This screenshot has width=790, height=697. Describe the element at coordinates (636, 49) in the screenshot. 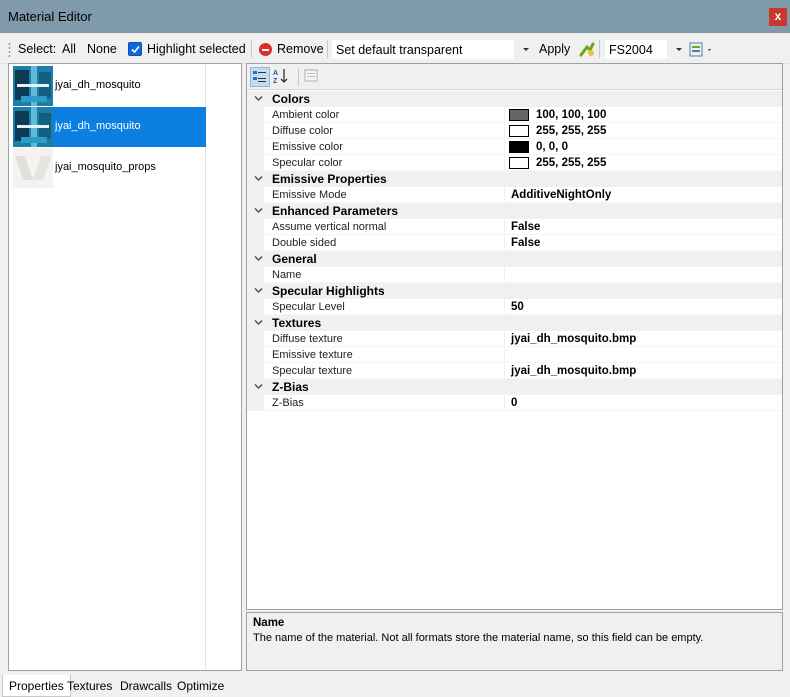

I see `format-dropdown: FS2004` at that location.